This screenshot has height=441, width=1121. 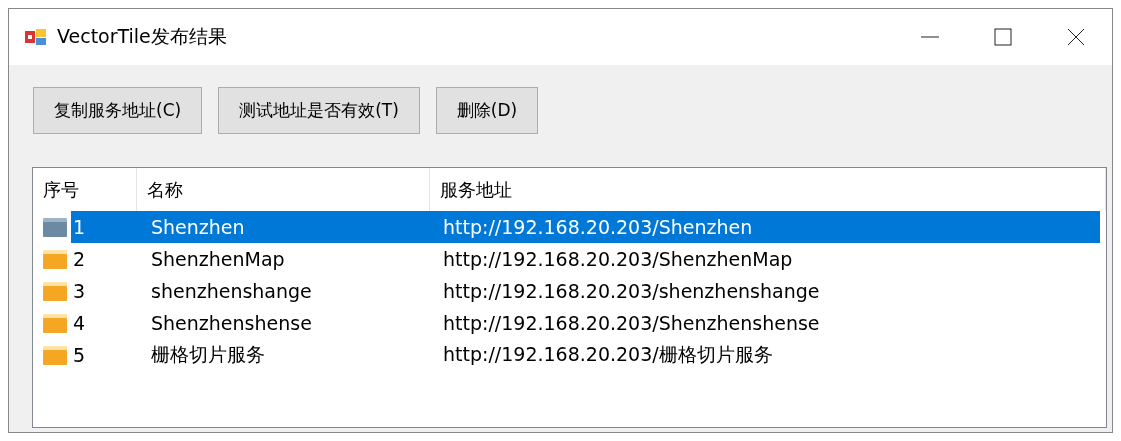 I want to click on close-icon, so click(x=1076, y=37).